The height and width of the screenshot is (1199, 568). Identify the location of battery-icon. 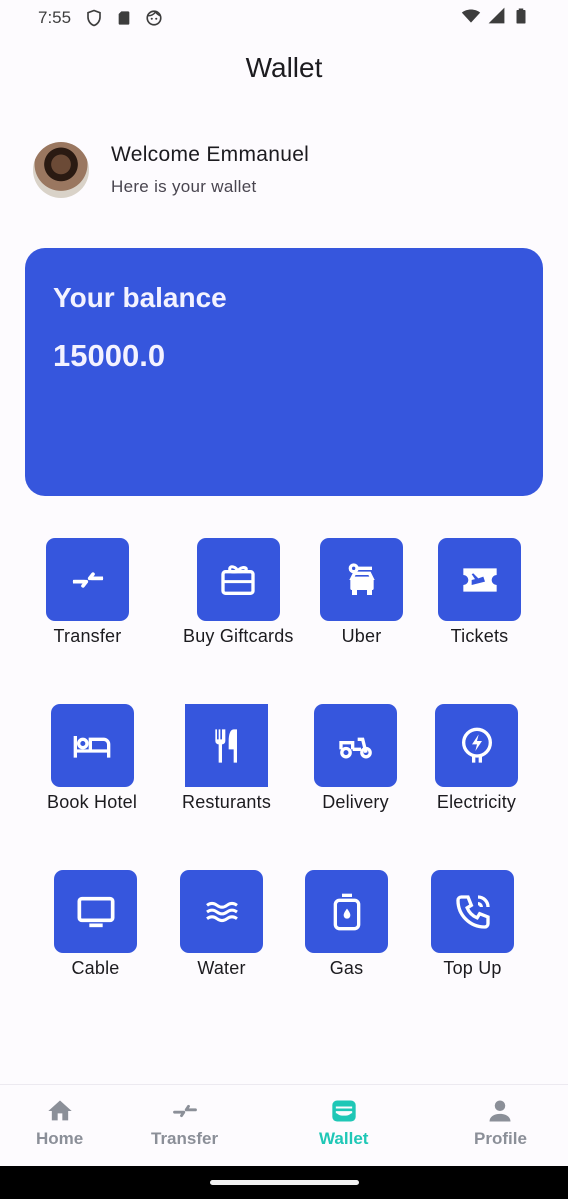
(521, 18).